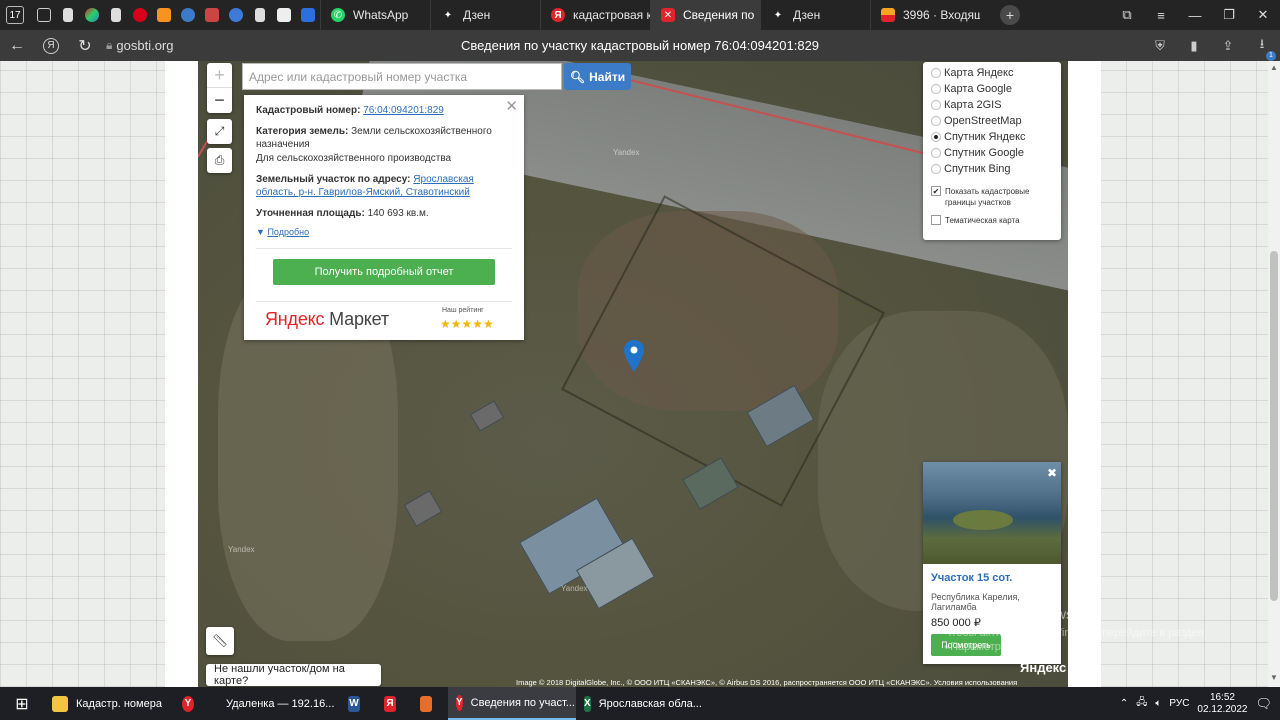  I want to click on layer-option-yandex-map: Карта Яндекс, so click(972, 73).